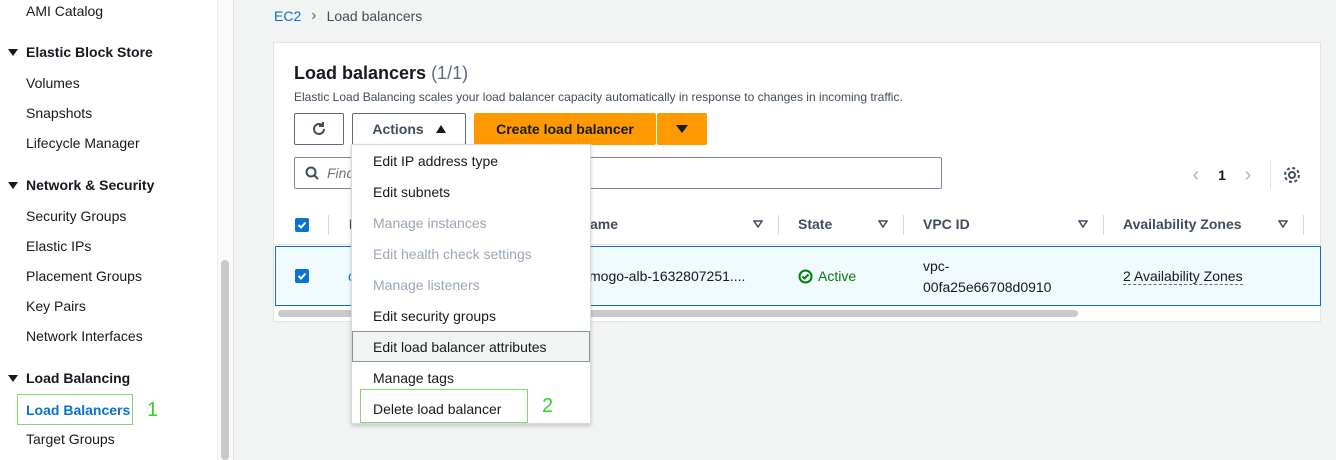 The width and height of the screenshot is (1336, 460). What do you see at coordinates (69, 378) in the screenshot?
I see `sidebar-group-load-balancing: Load Balancing` at bounding box center [69, 378].